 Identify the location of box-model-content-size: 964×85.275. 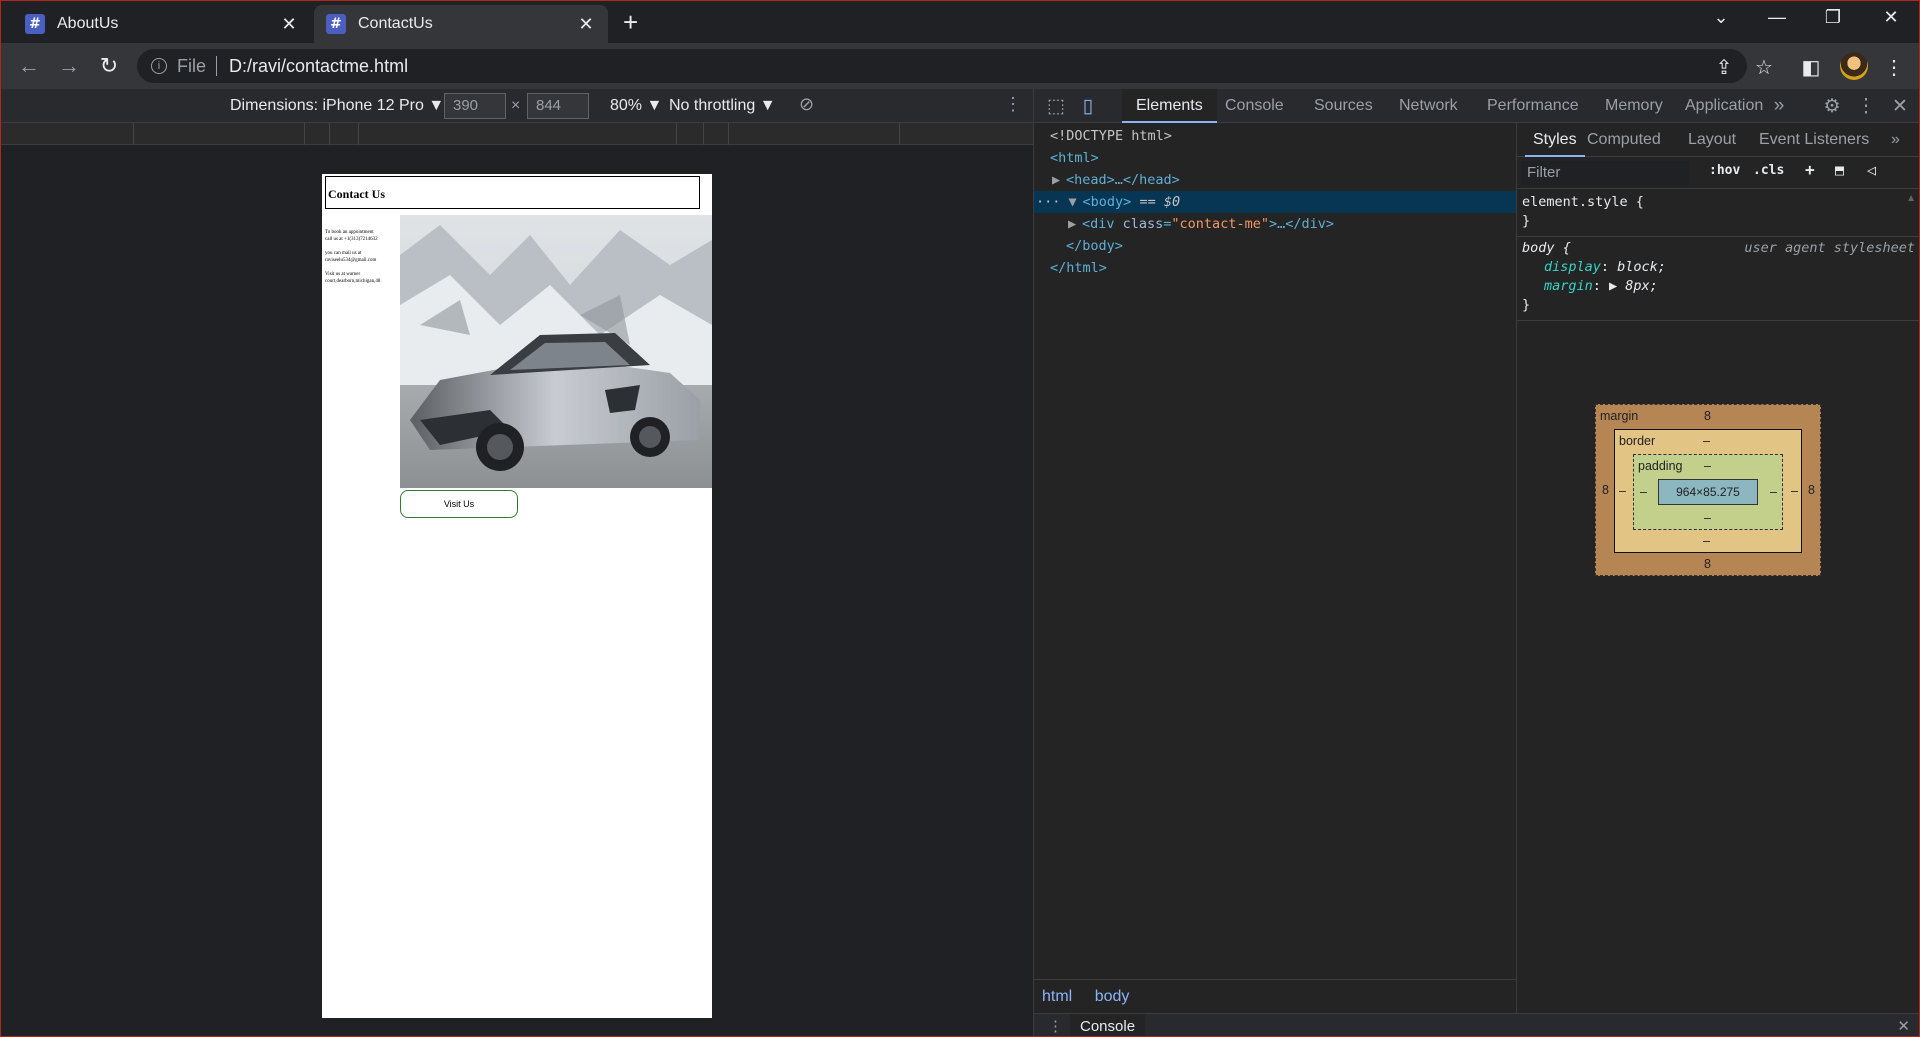
(1708, 492).